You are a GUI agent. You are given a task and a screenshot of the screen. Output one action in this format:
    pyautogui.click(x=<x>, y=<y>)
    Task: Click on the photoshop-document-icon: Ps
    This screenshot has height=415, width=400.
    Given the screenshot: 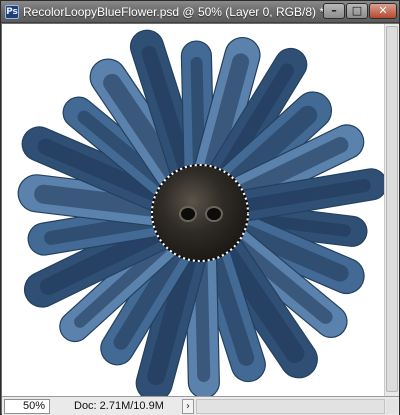 What is the action you would take?
    pyautogui.click(x=12, y=12)
    